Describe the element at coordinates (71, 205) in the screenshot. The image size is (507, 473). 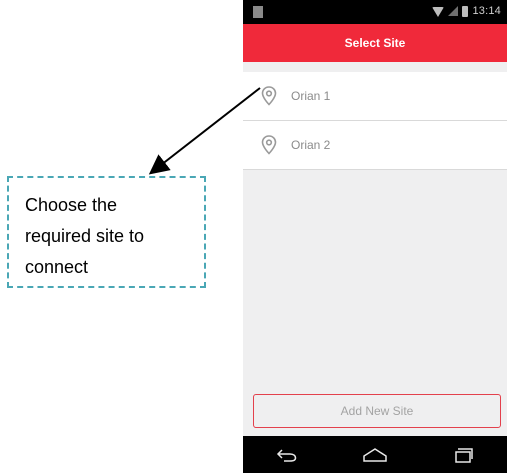
I see `callout-line-1: Choose the` at that location.